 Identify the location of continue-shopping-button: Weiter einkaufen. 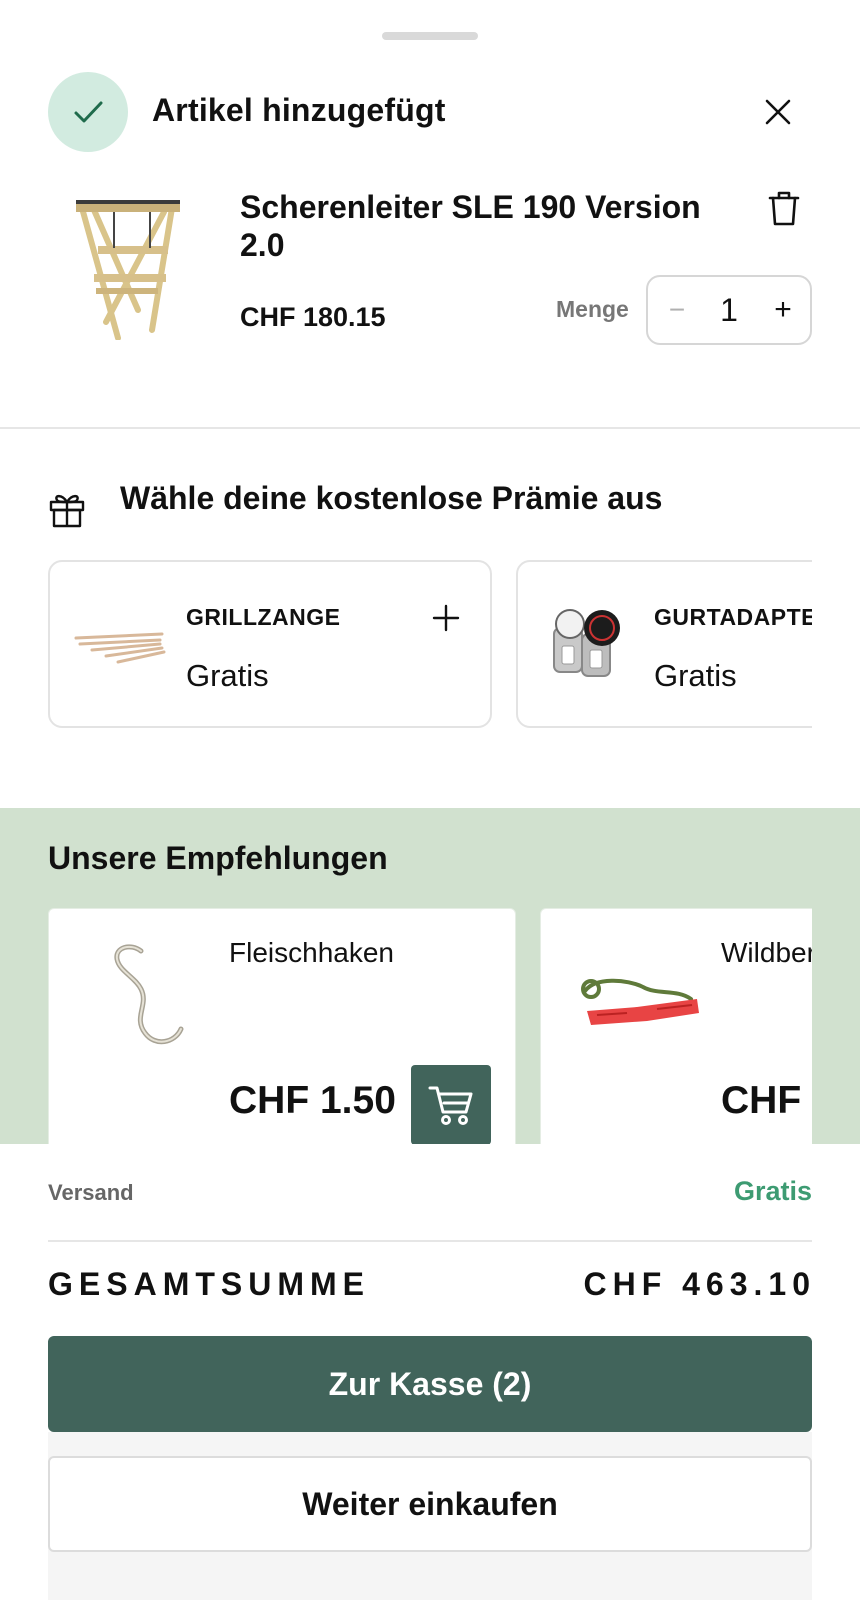
(430, 1504).